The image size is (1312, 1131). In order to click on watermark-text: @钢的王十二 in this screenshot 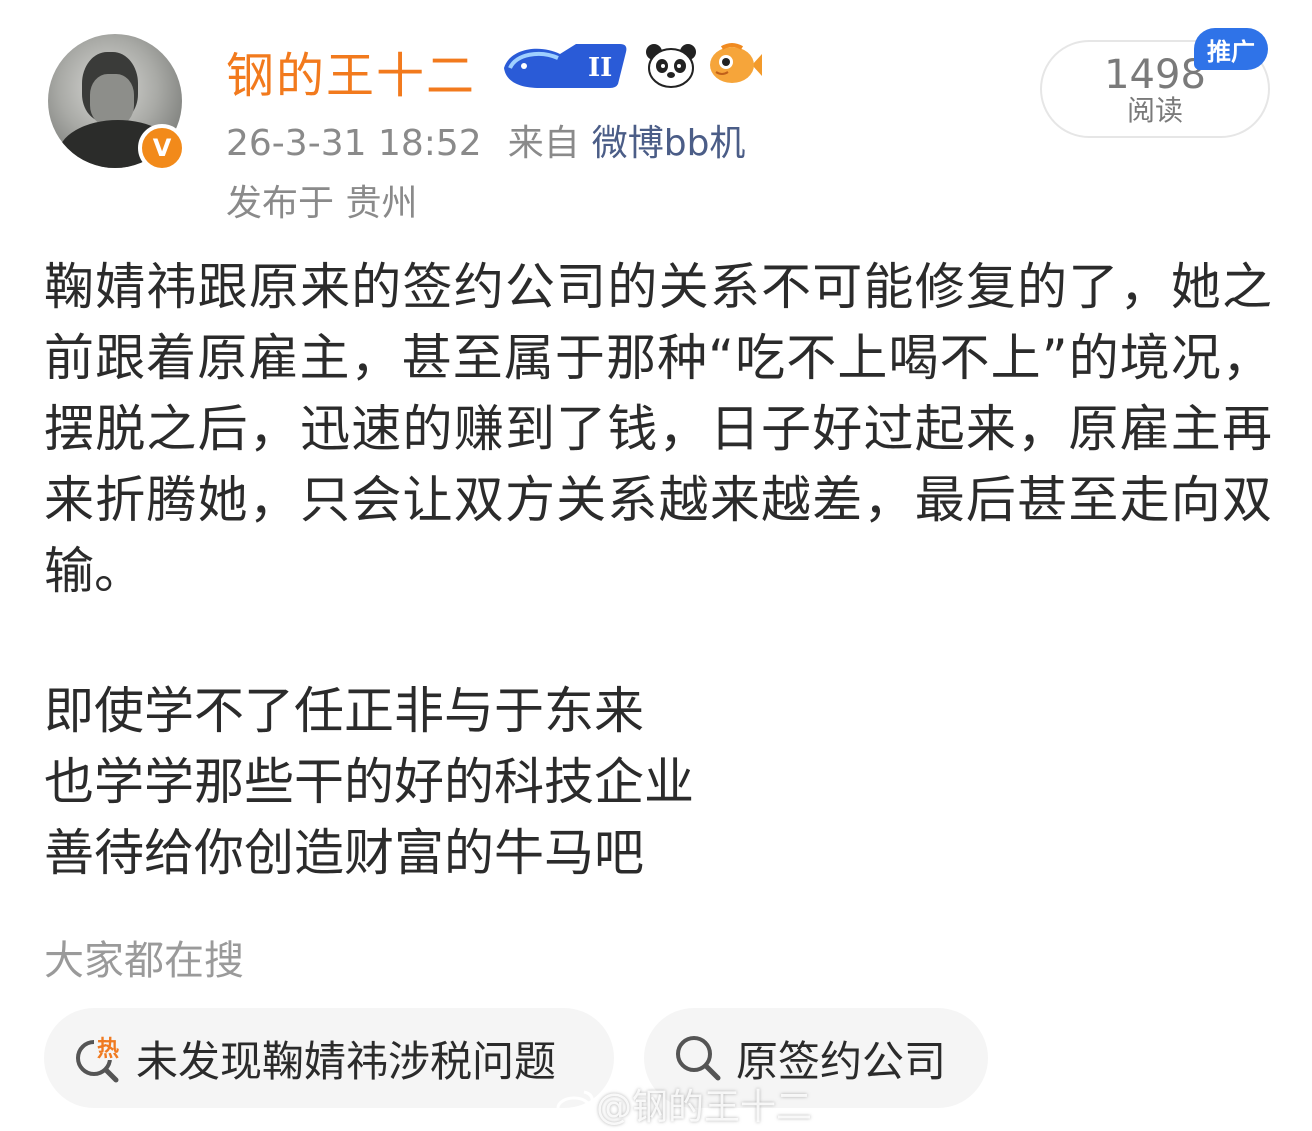, I will do `click(704, 1107)`.